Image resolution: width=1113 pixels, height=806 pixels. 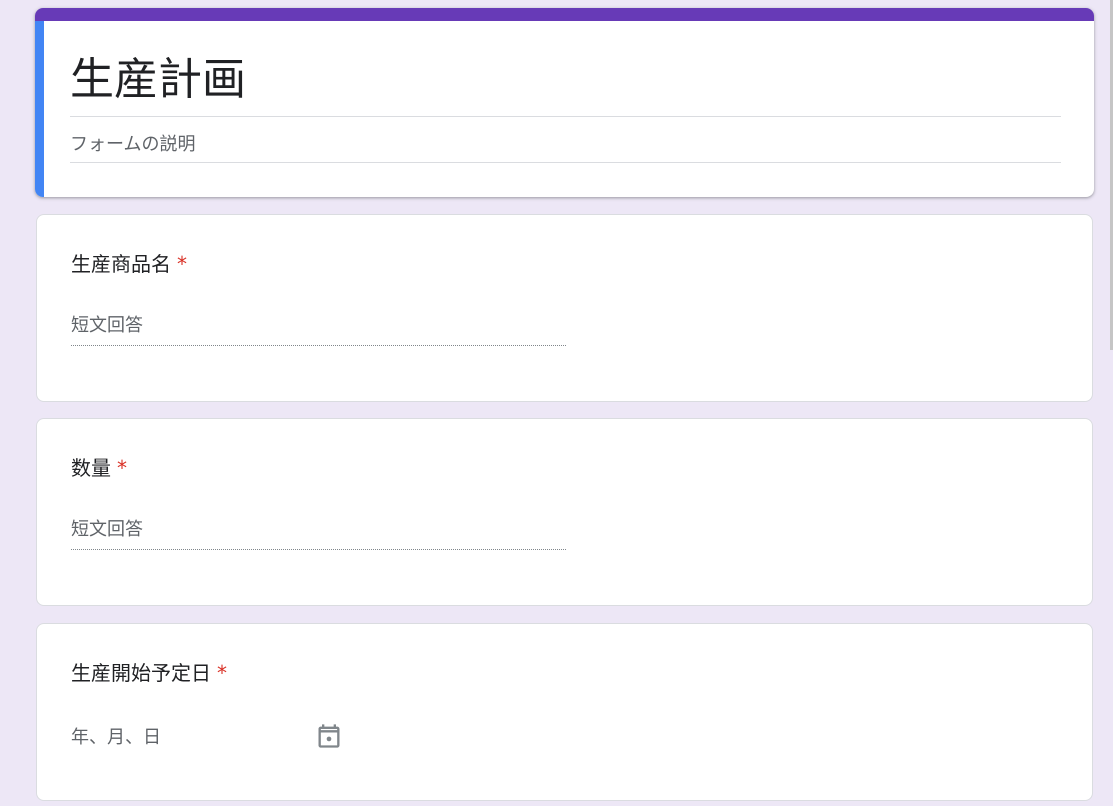 What do you see at coordinates (565, 145) in the screenshot?
I see `form-description-field: フォームの説明` at bounding box center [565, 145].